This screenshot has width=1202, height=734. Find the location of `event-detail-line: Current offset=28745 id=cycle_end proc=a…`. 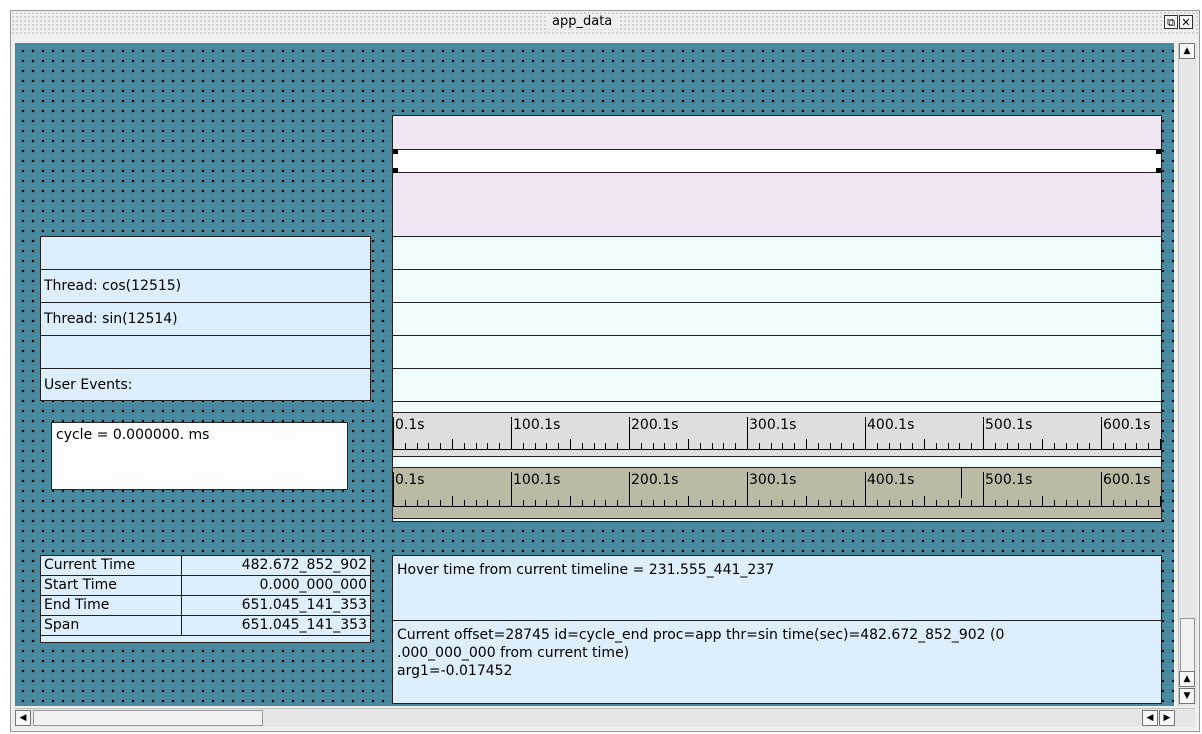

event-detail-line: Current offset=28745 id=cycle_end proc=a… is located at coordinates (701, 635).